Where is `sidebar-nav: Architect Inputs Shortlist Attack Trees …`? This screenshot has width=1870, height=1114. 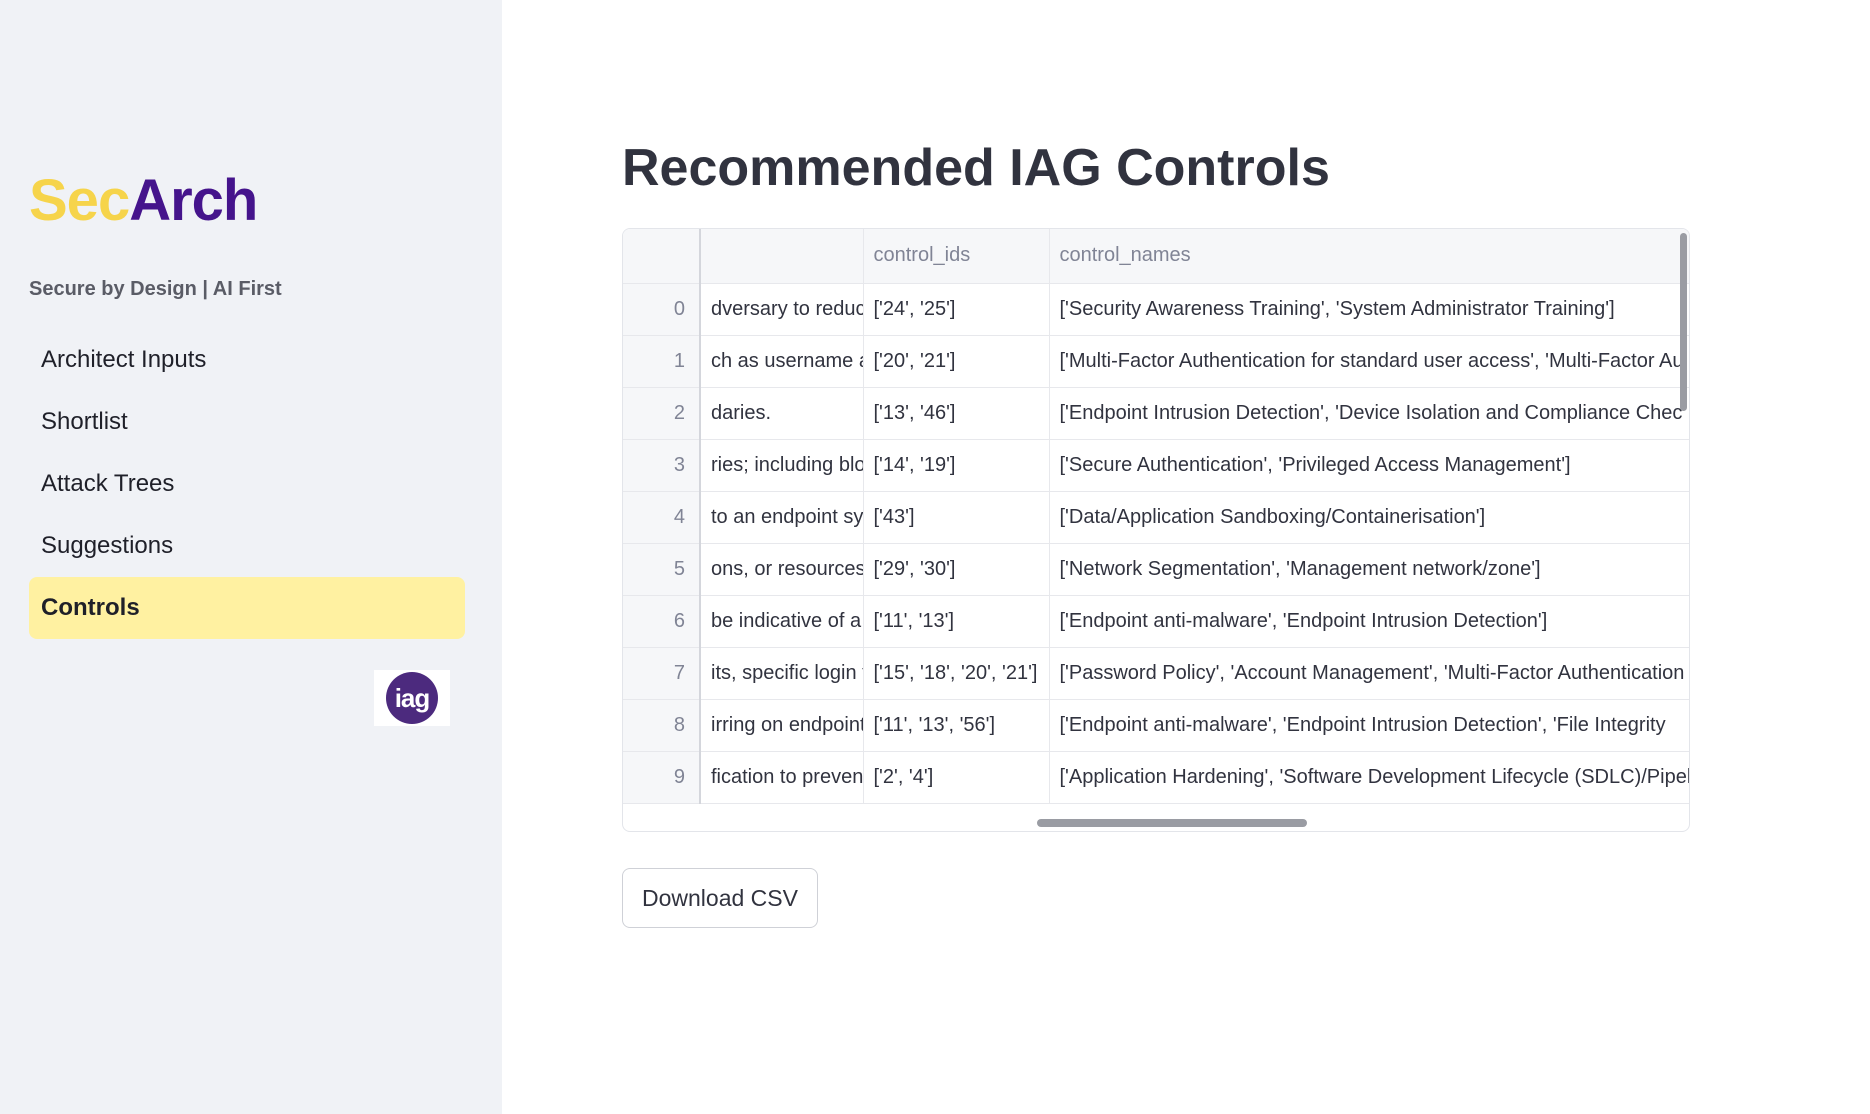 sidebar-nav: Architect Inputs Shortlist Attack Trees … is located at coordinates (247, 484).